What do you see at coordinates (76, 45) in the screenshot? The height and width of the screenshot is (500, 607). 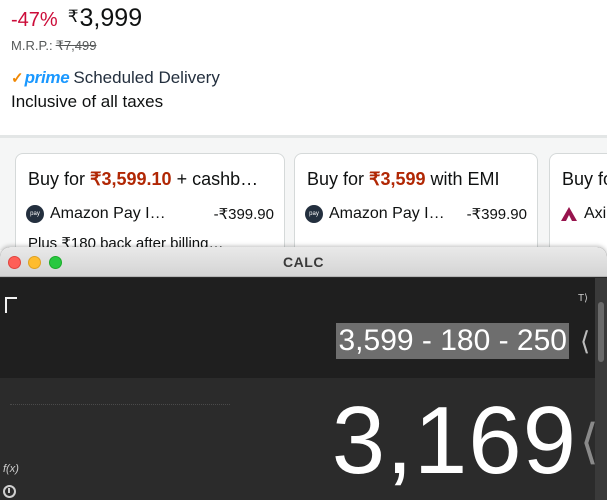 I see `mrp-value: ₹7,499` at bounding box center [76, 45].